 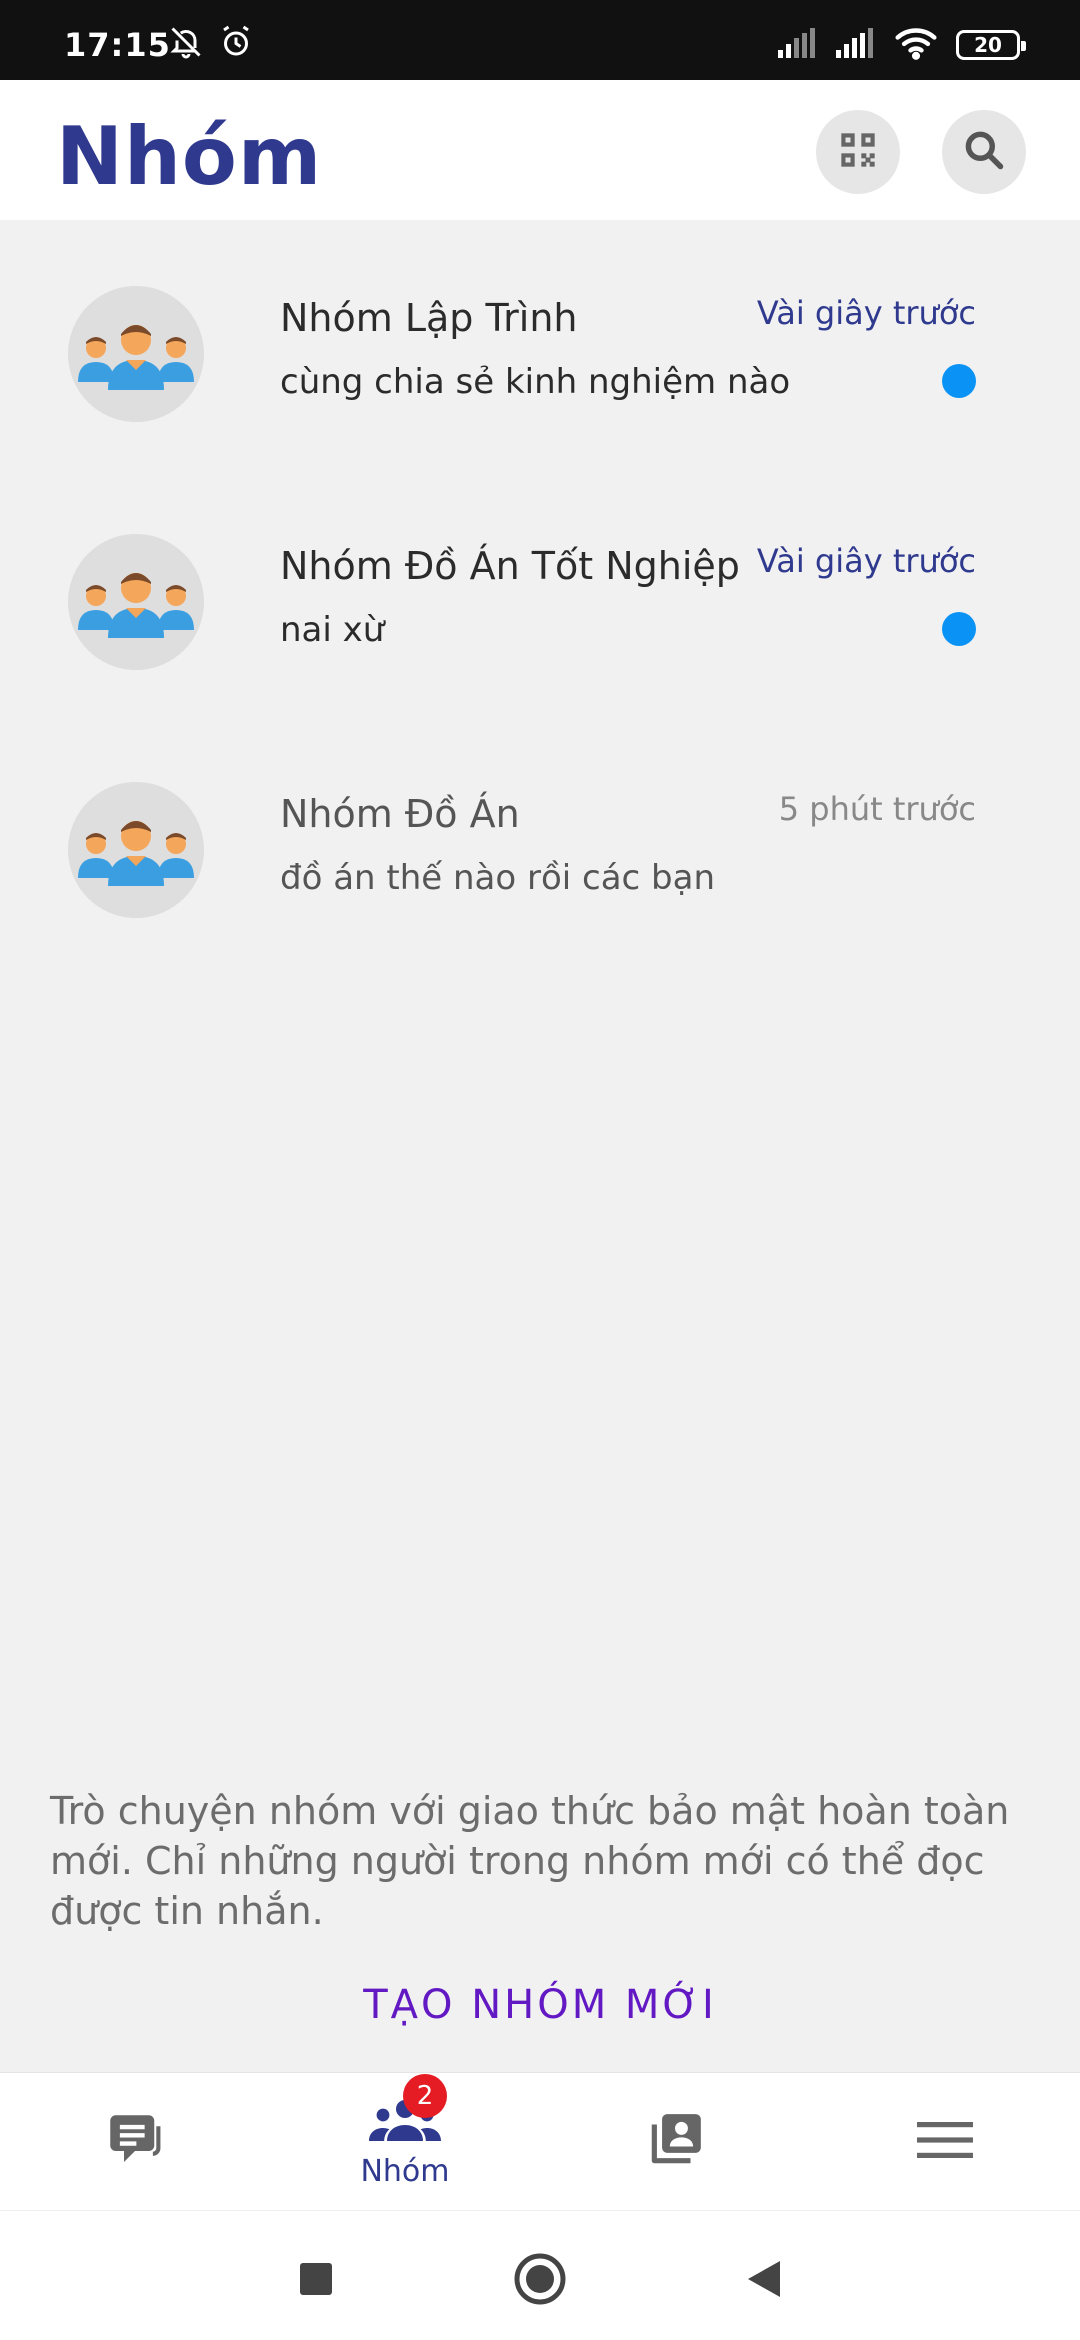 I want to click on create-group-button: TẠO NHÓM MỚI, so click(x=540, y=2005).